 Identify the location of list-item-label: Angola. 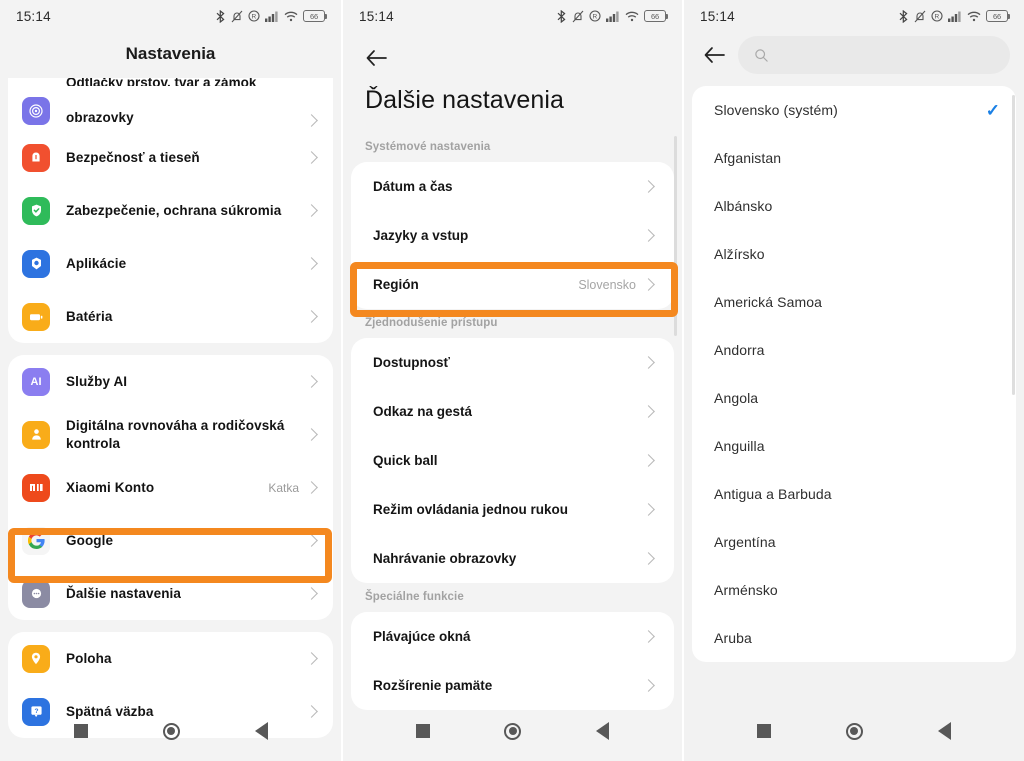
(736, 398).